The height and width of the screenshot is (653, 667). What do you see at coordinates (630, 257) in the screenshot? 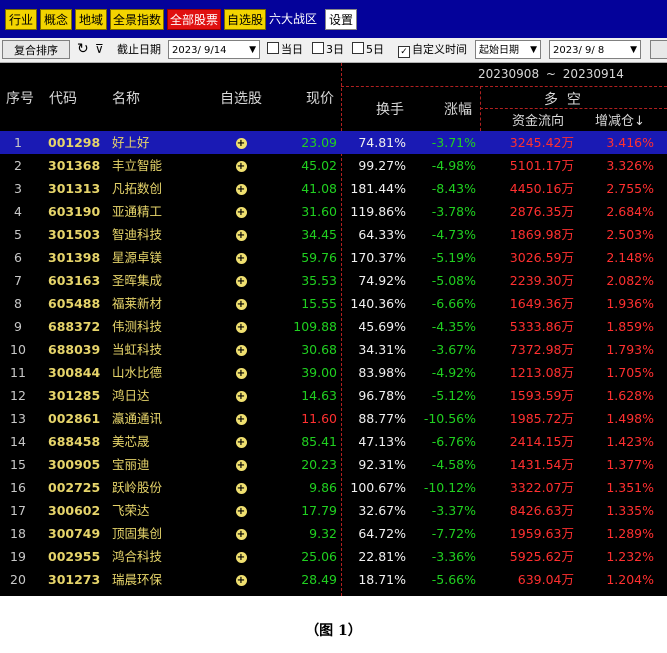
I see `position-increase: 2.148%` at bounding box center [630, 257].